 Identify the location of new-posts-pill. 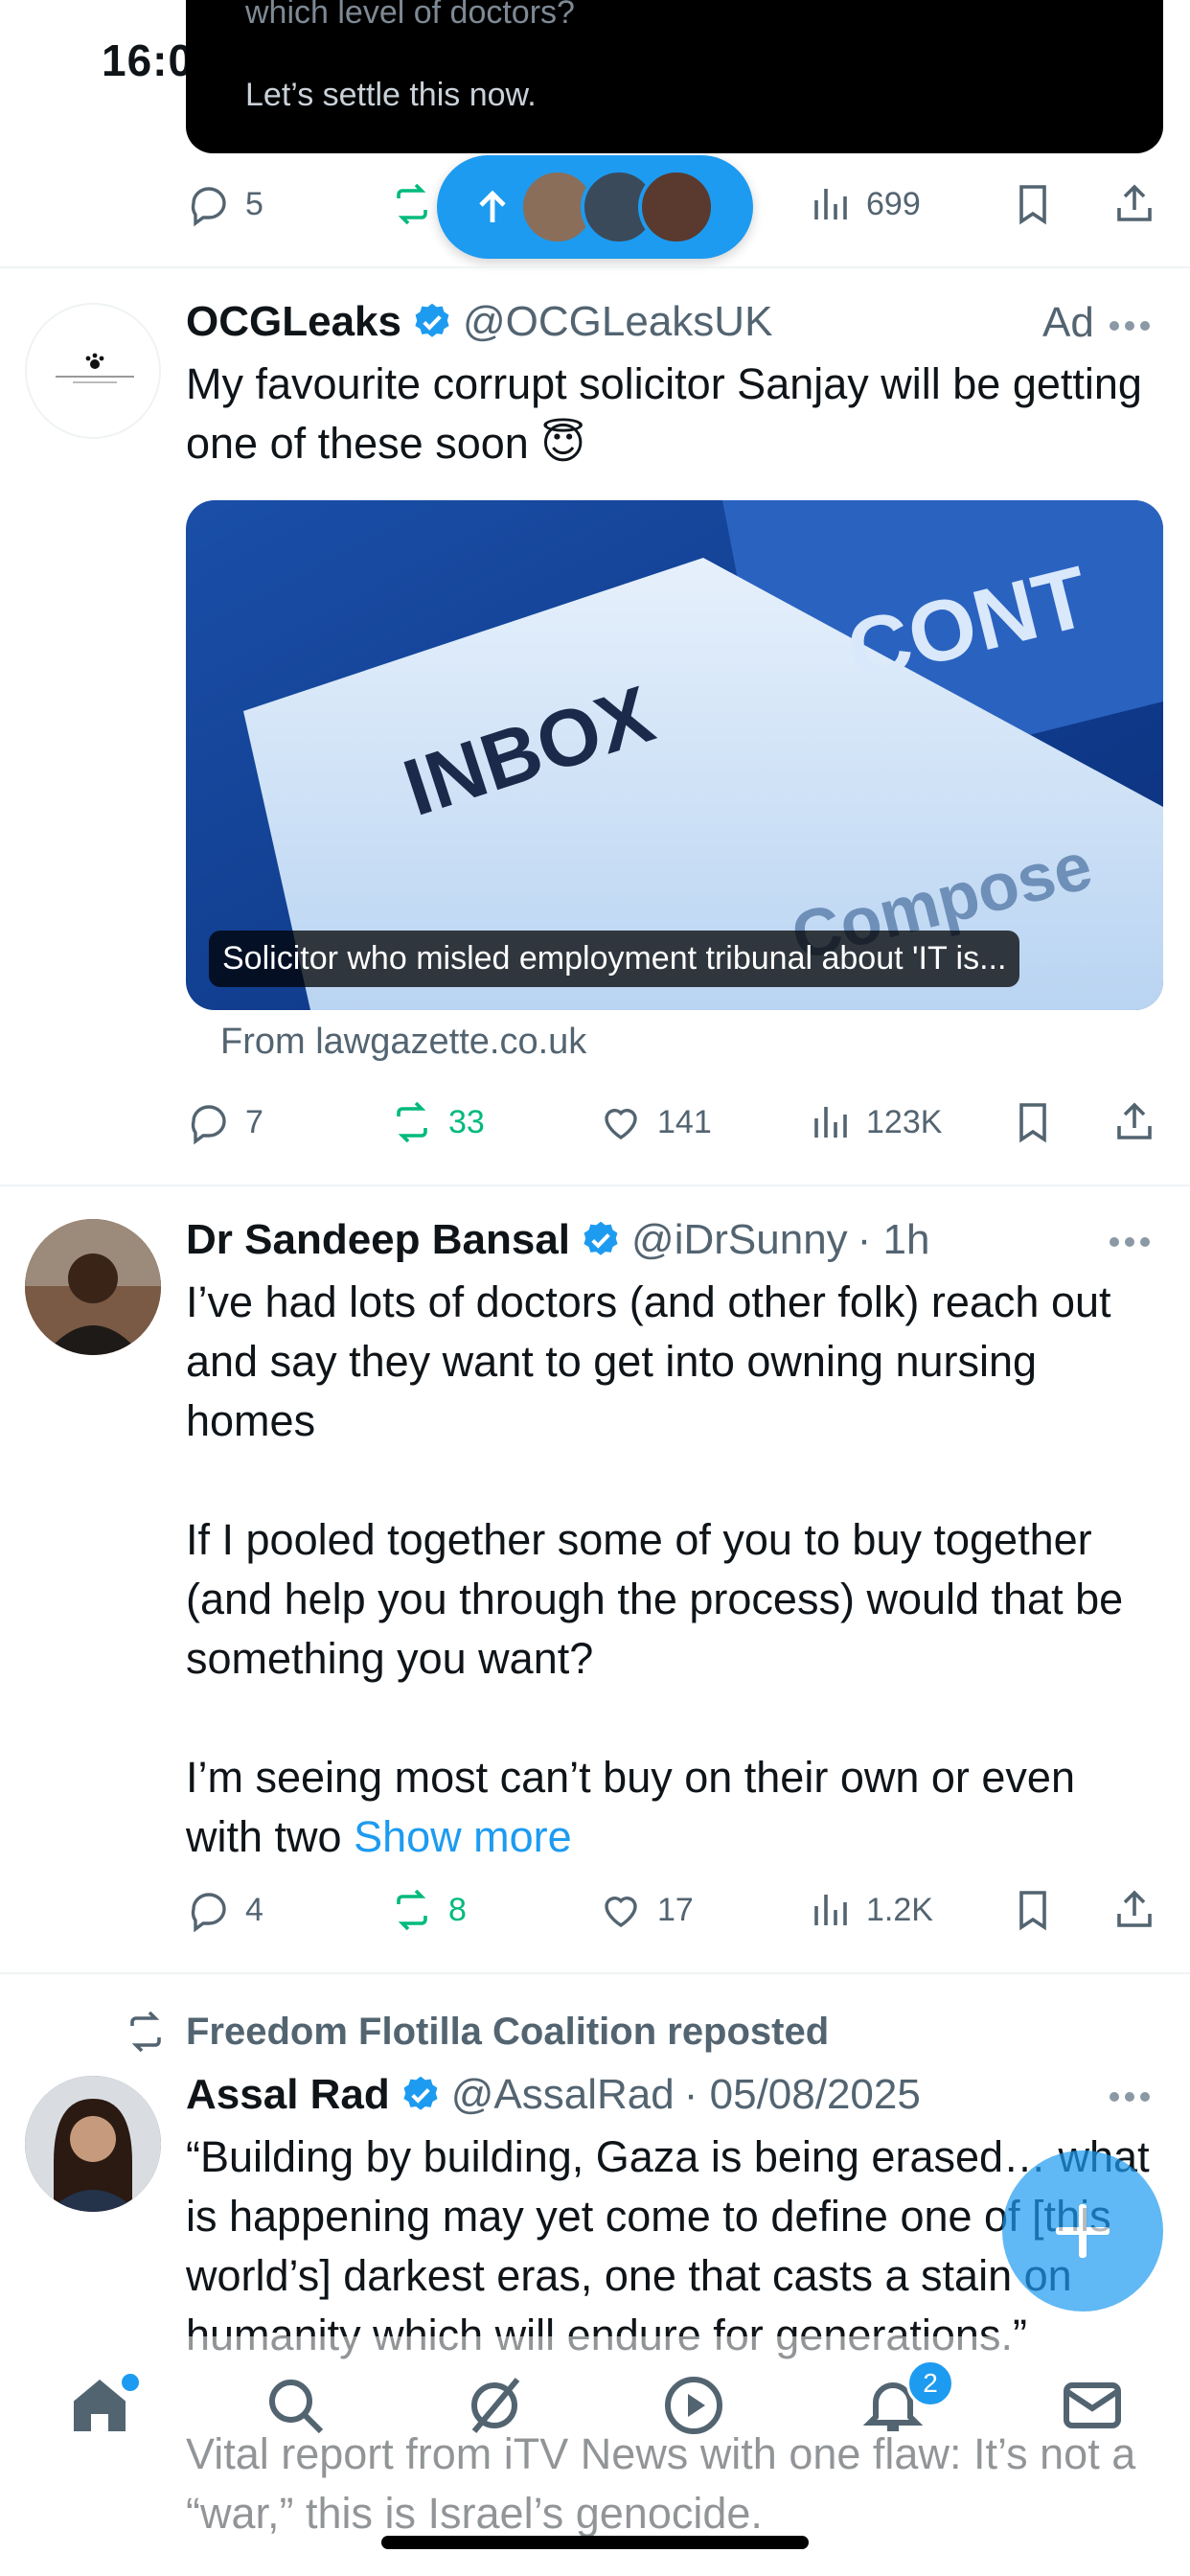
(595, 207).